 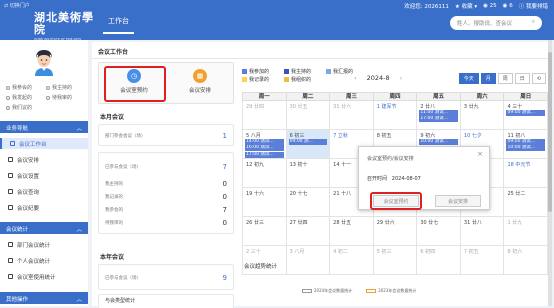 I want to click on calendar-day-cell: 30 廿五, so click(x=308, y=115).